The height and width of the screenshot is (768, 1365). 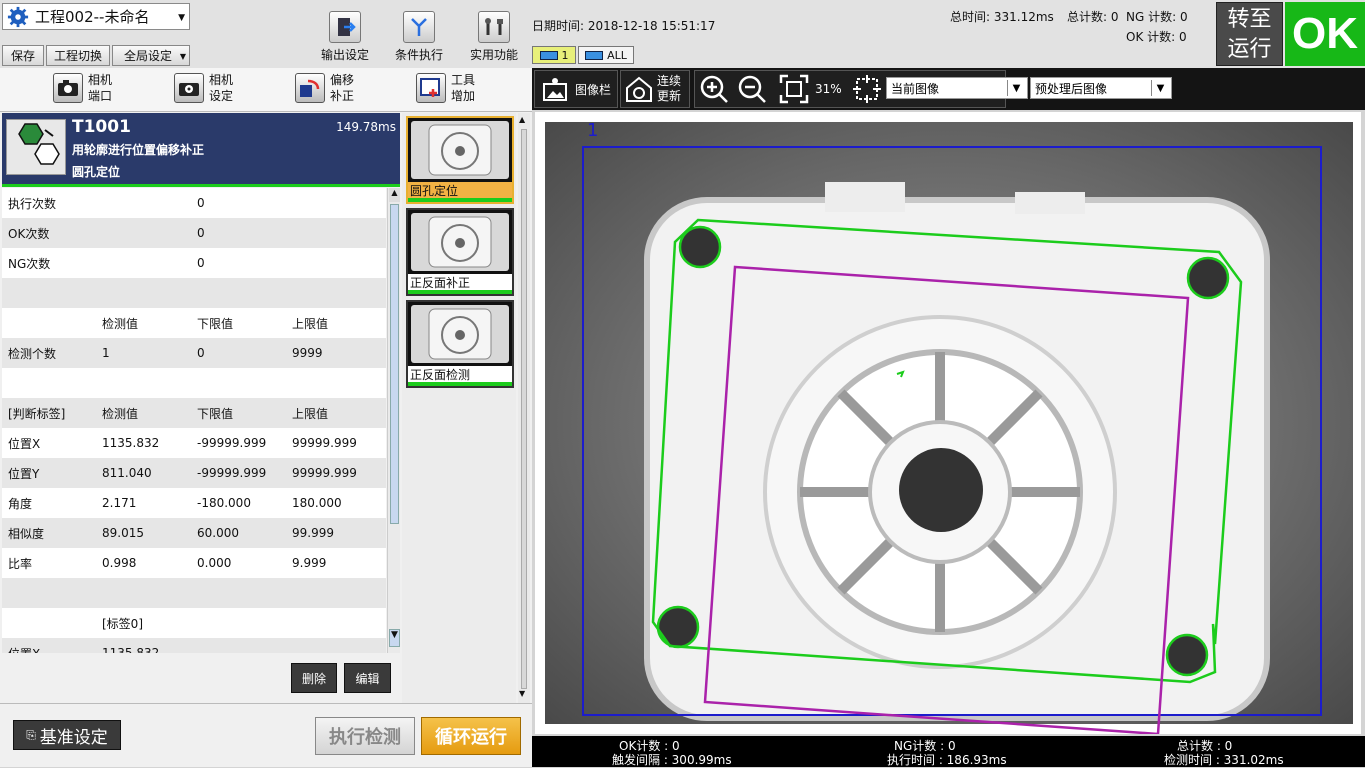 What do you see at coordinates (576, 89) in the screenshot?
I see `image-bar-button: 图像栏` at bounding box center [576, 89].